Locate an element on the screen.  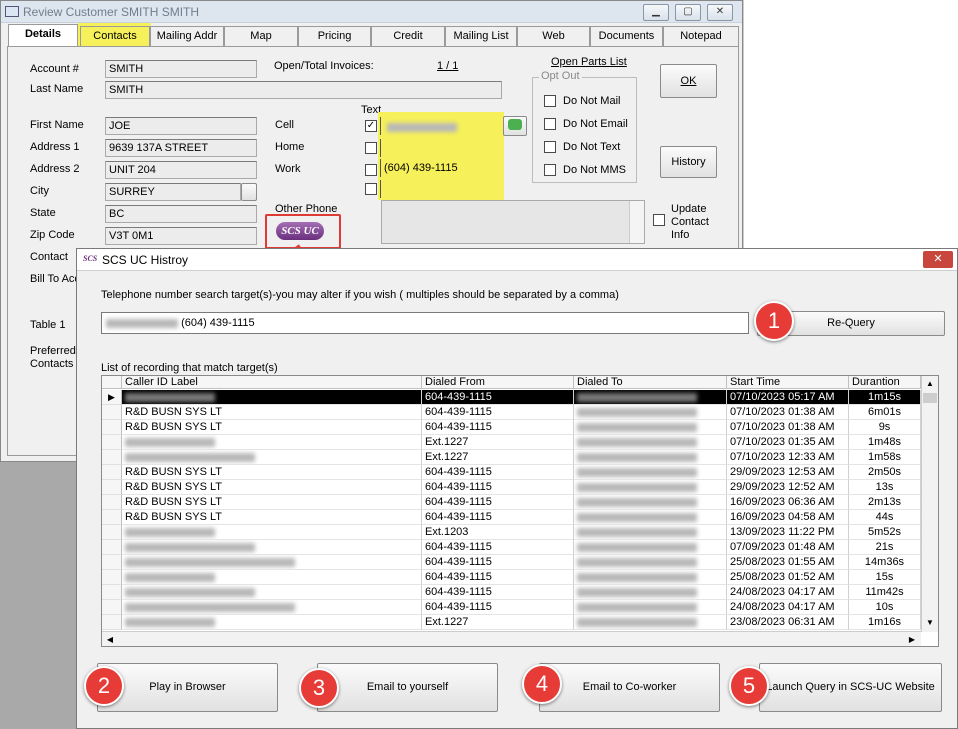
table-row: Ext.1227 23/08/2023 06:31 AM 1m16s is located at coordinates (511, 622).